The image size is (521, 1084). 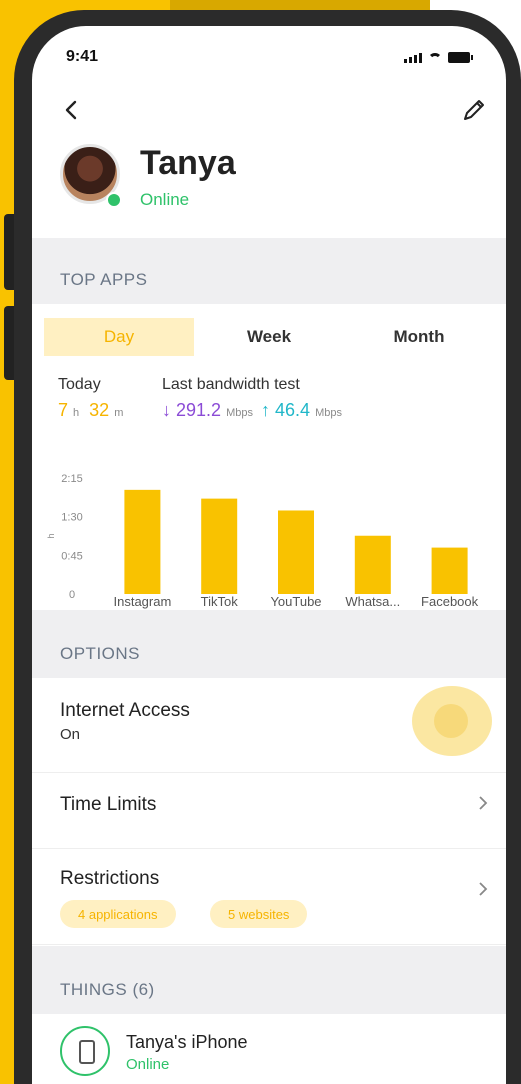 I want to click on upload-number: 46.4, so click(x=293, y=410).